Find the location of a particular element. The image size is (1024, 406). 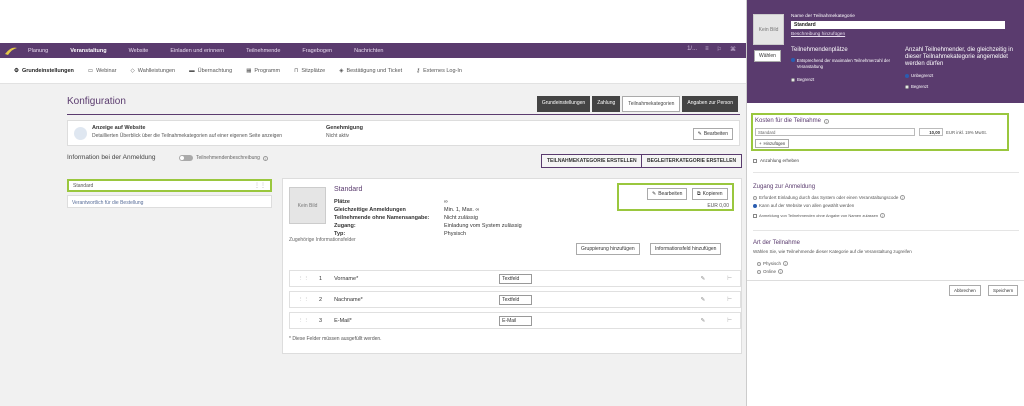

description-toggle is located at coordinates (186, 158).